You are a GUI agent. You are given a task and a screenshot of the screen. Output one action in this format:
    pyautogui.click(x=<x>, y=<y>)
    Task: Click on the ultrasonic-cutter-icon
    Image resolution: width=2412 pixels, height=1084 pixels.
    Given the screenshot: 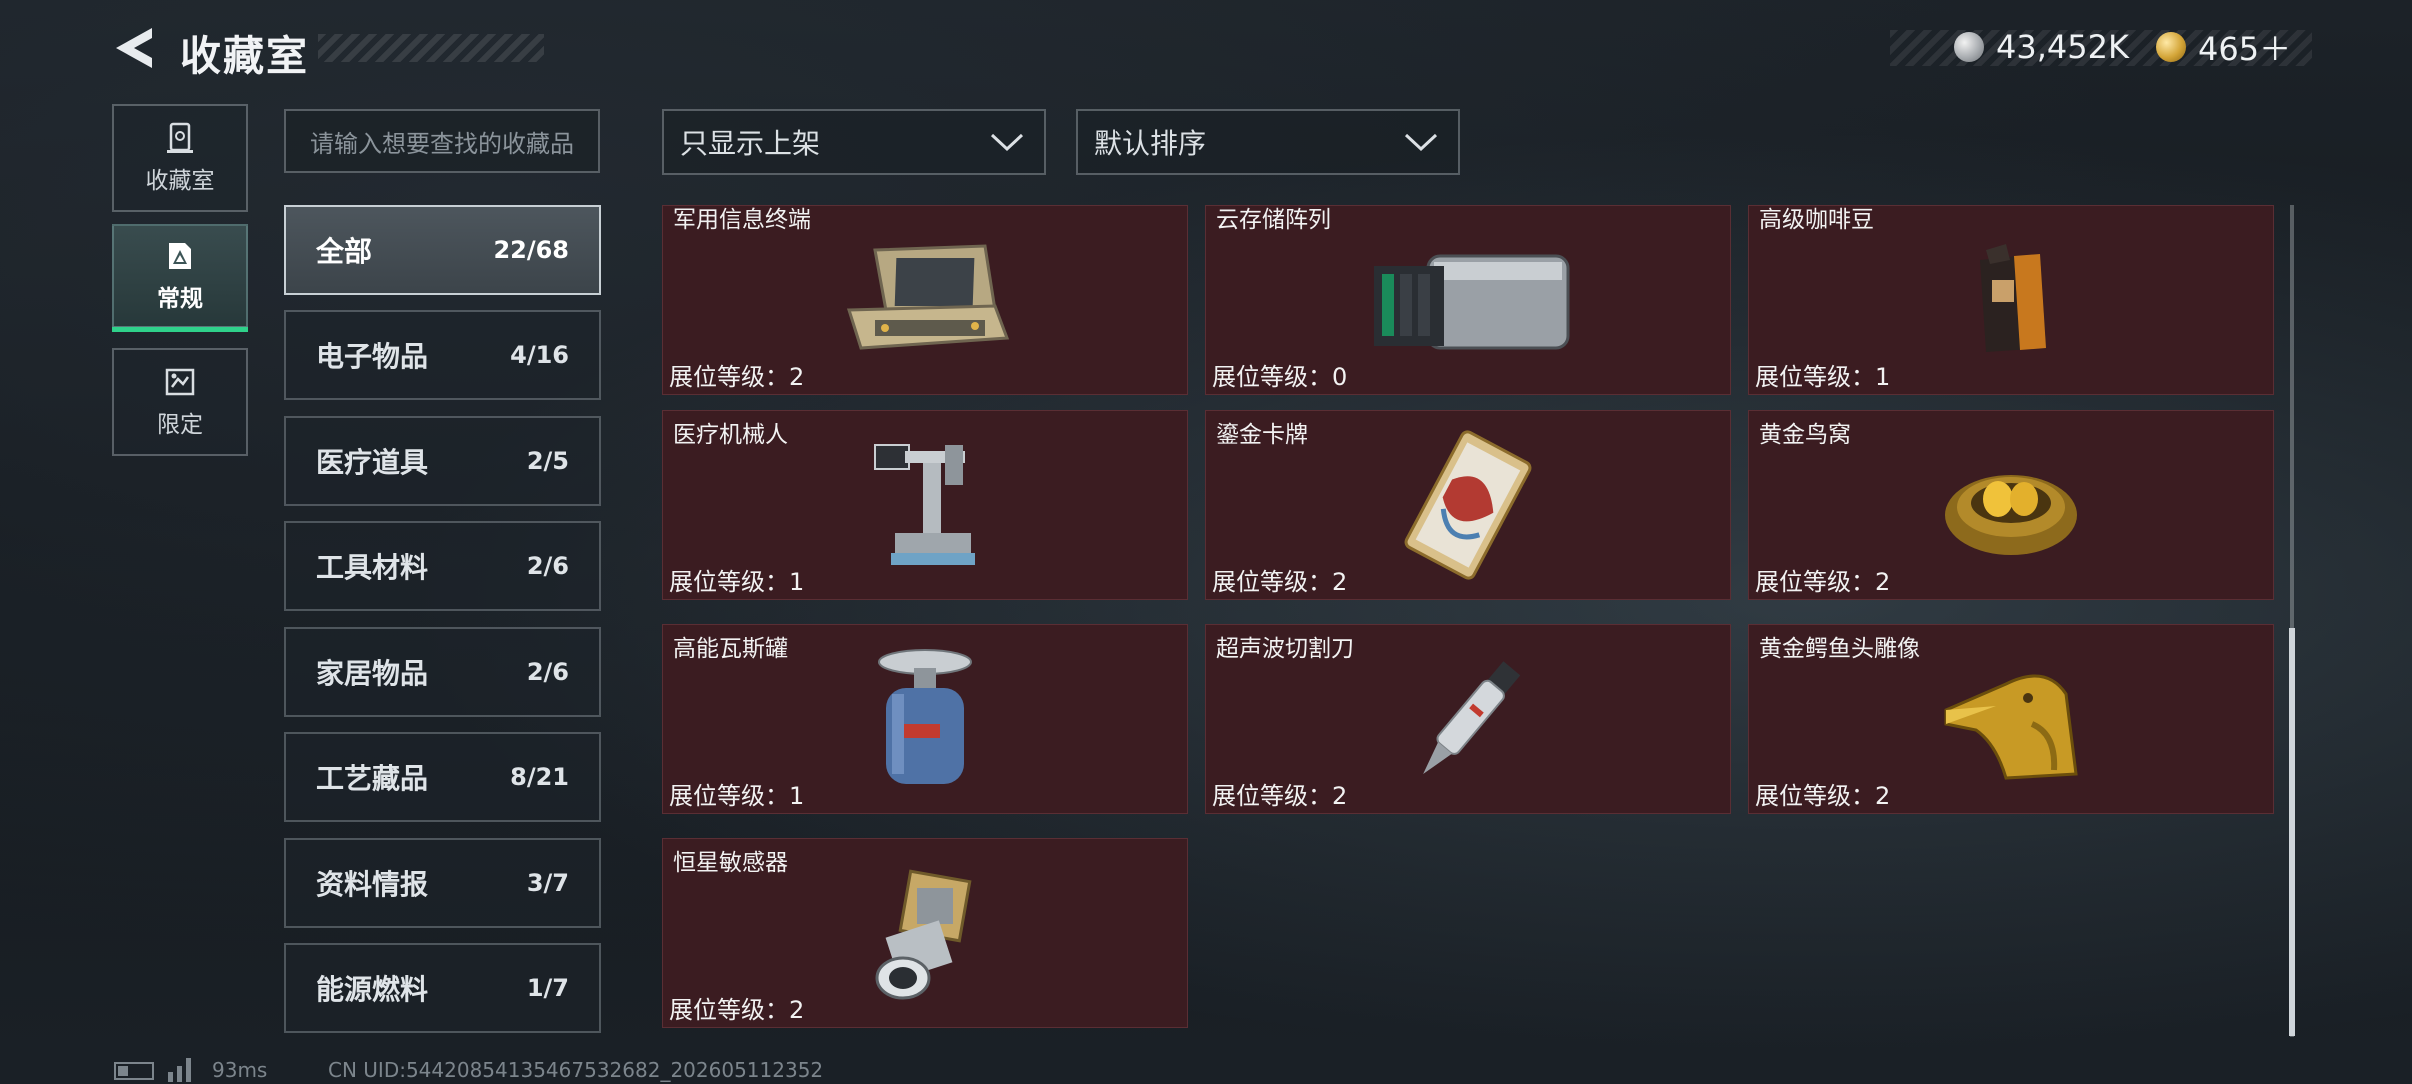 What is the action you would take?
    pyautogui.click(x=1472, y=718)
    